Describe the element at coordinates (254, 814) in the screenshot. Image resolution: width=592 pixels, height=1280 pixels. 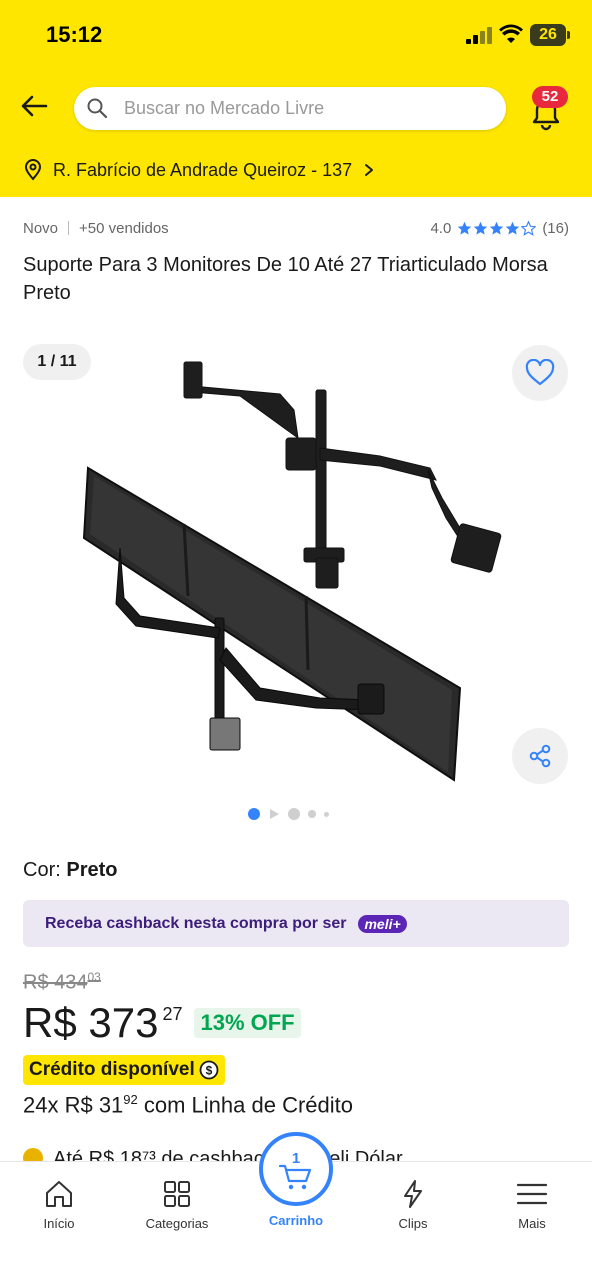
I see `page-dot-active` at that location.